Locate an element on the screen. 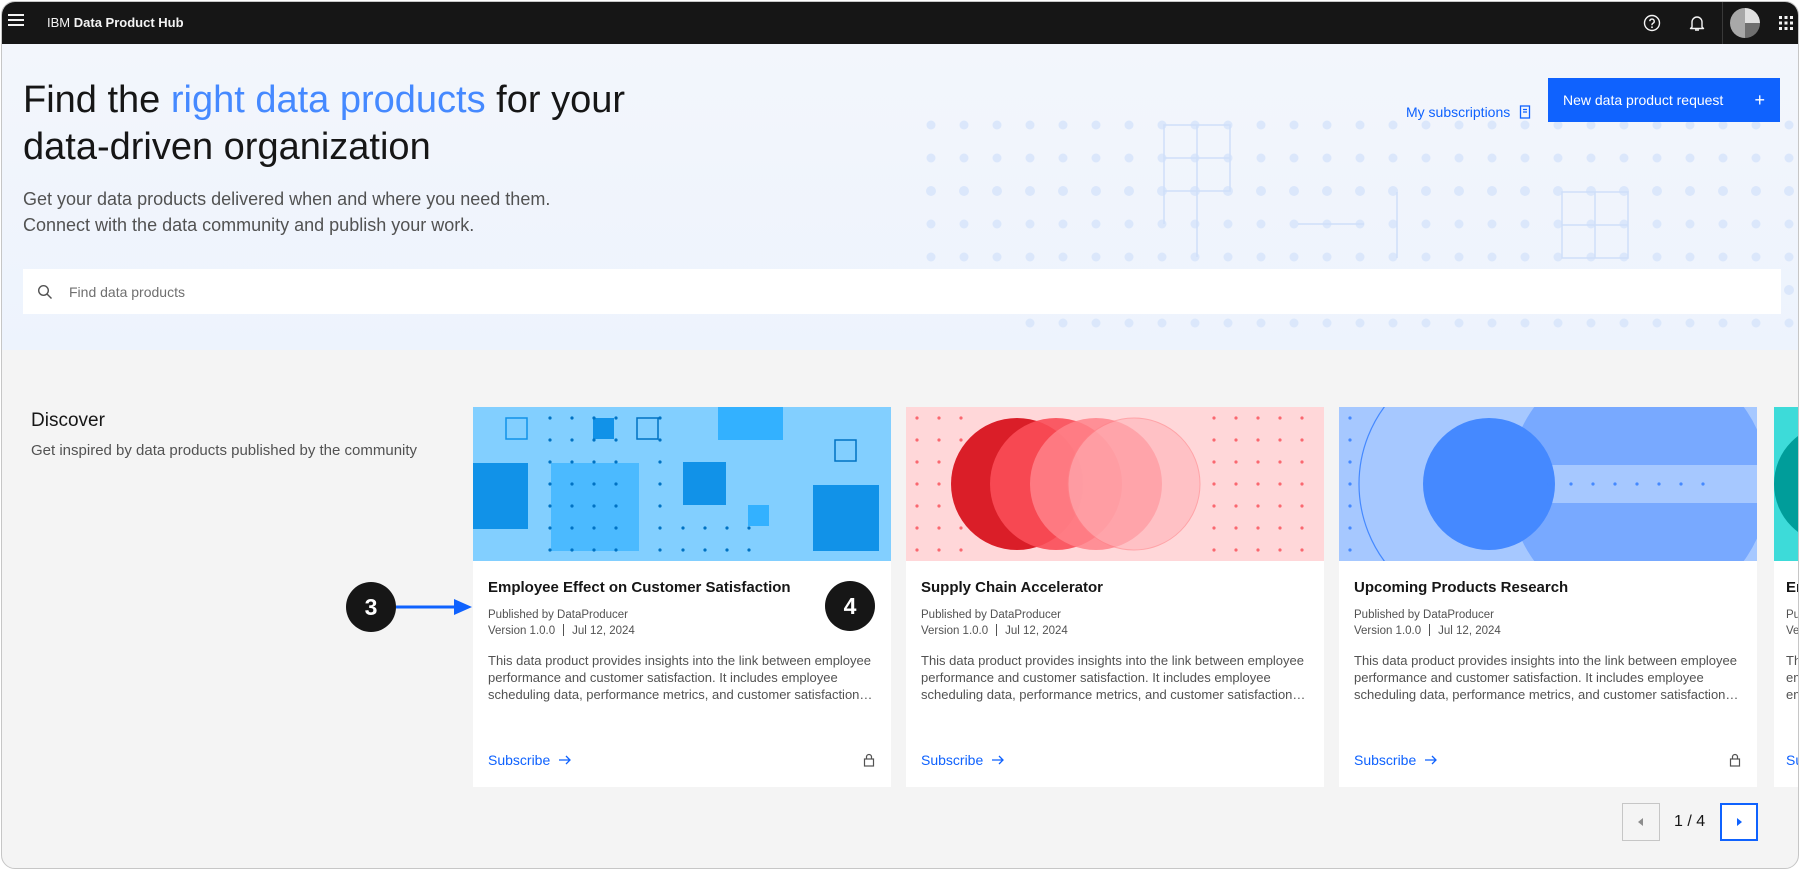 Image resolution: width=1800 pixels, height=870 pixels. search-icon is located at coordinates (44, 291).